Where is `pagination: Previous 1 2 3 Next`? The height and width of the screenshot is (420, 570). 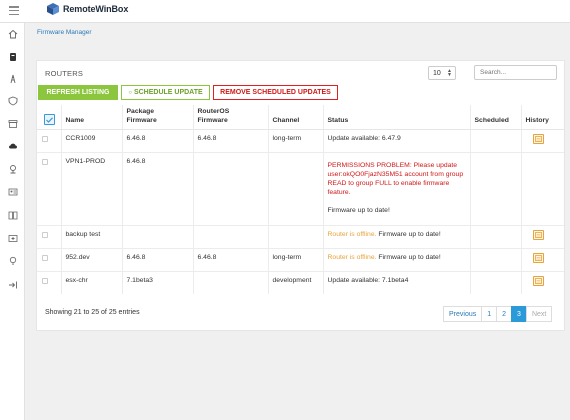 pagination: Previous 1 2 3 Next is located at coordinates (498, 314).